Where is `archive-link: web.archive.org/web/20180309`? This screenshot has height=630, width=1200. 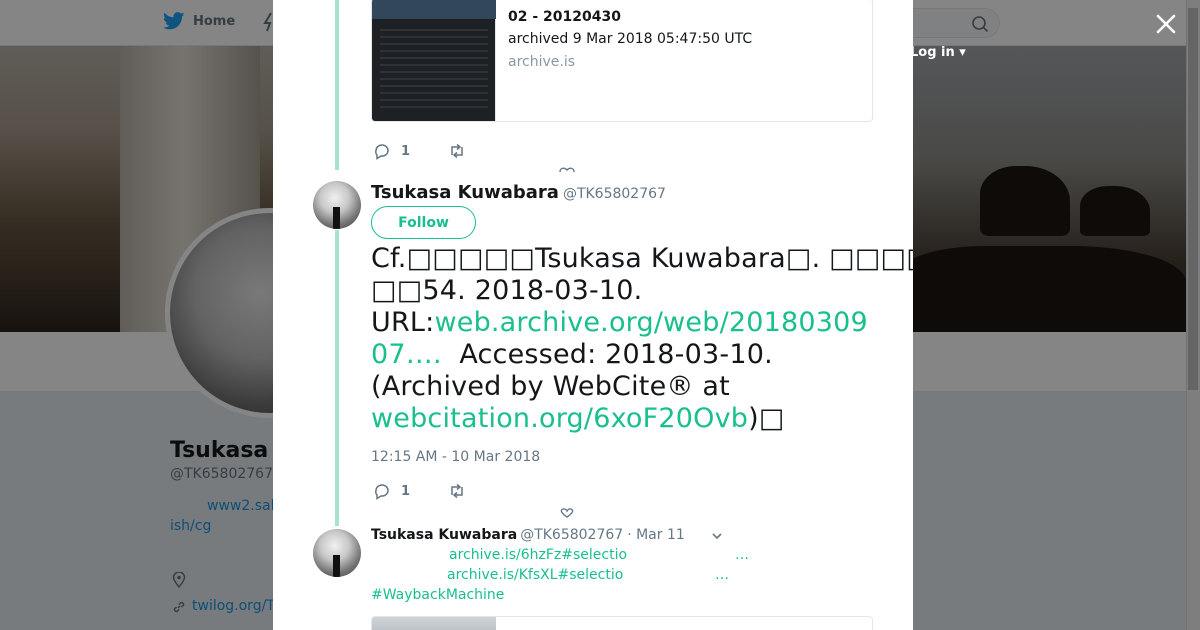 archive-link: web.archive.org/web/20180309 is located at coordinates (650, 322).